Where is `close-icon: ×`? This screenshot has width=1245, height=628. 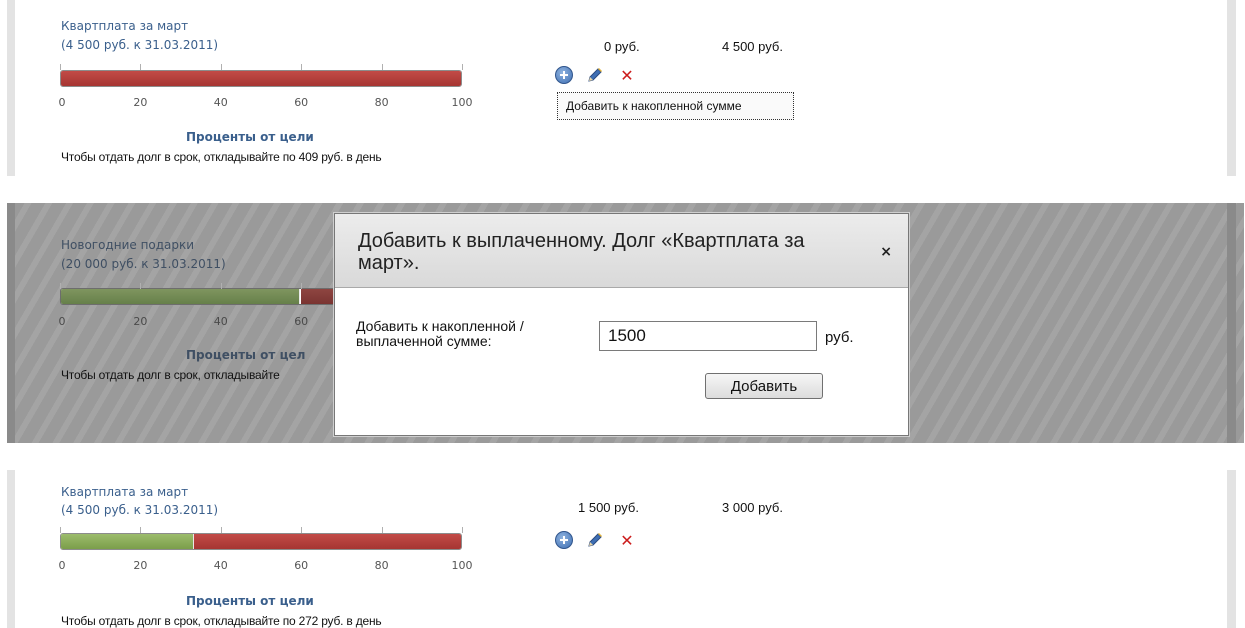
close-icon: × is located at coordinates (886, 252).